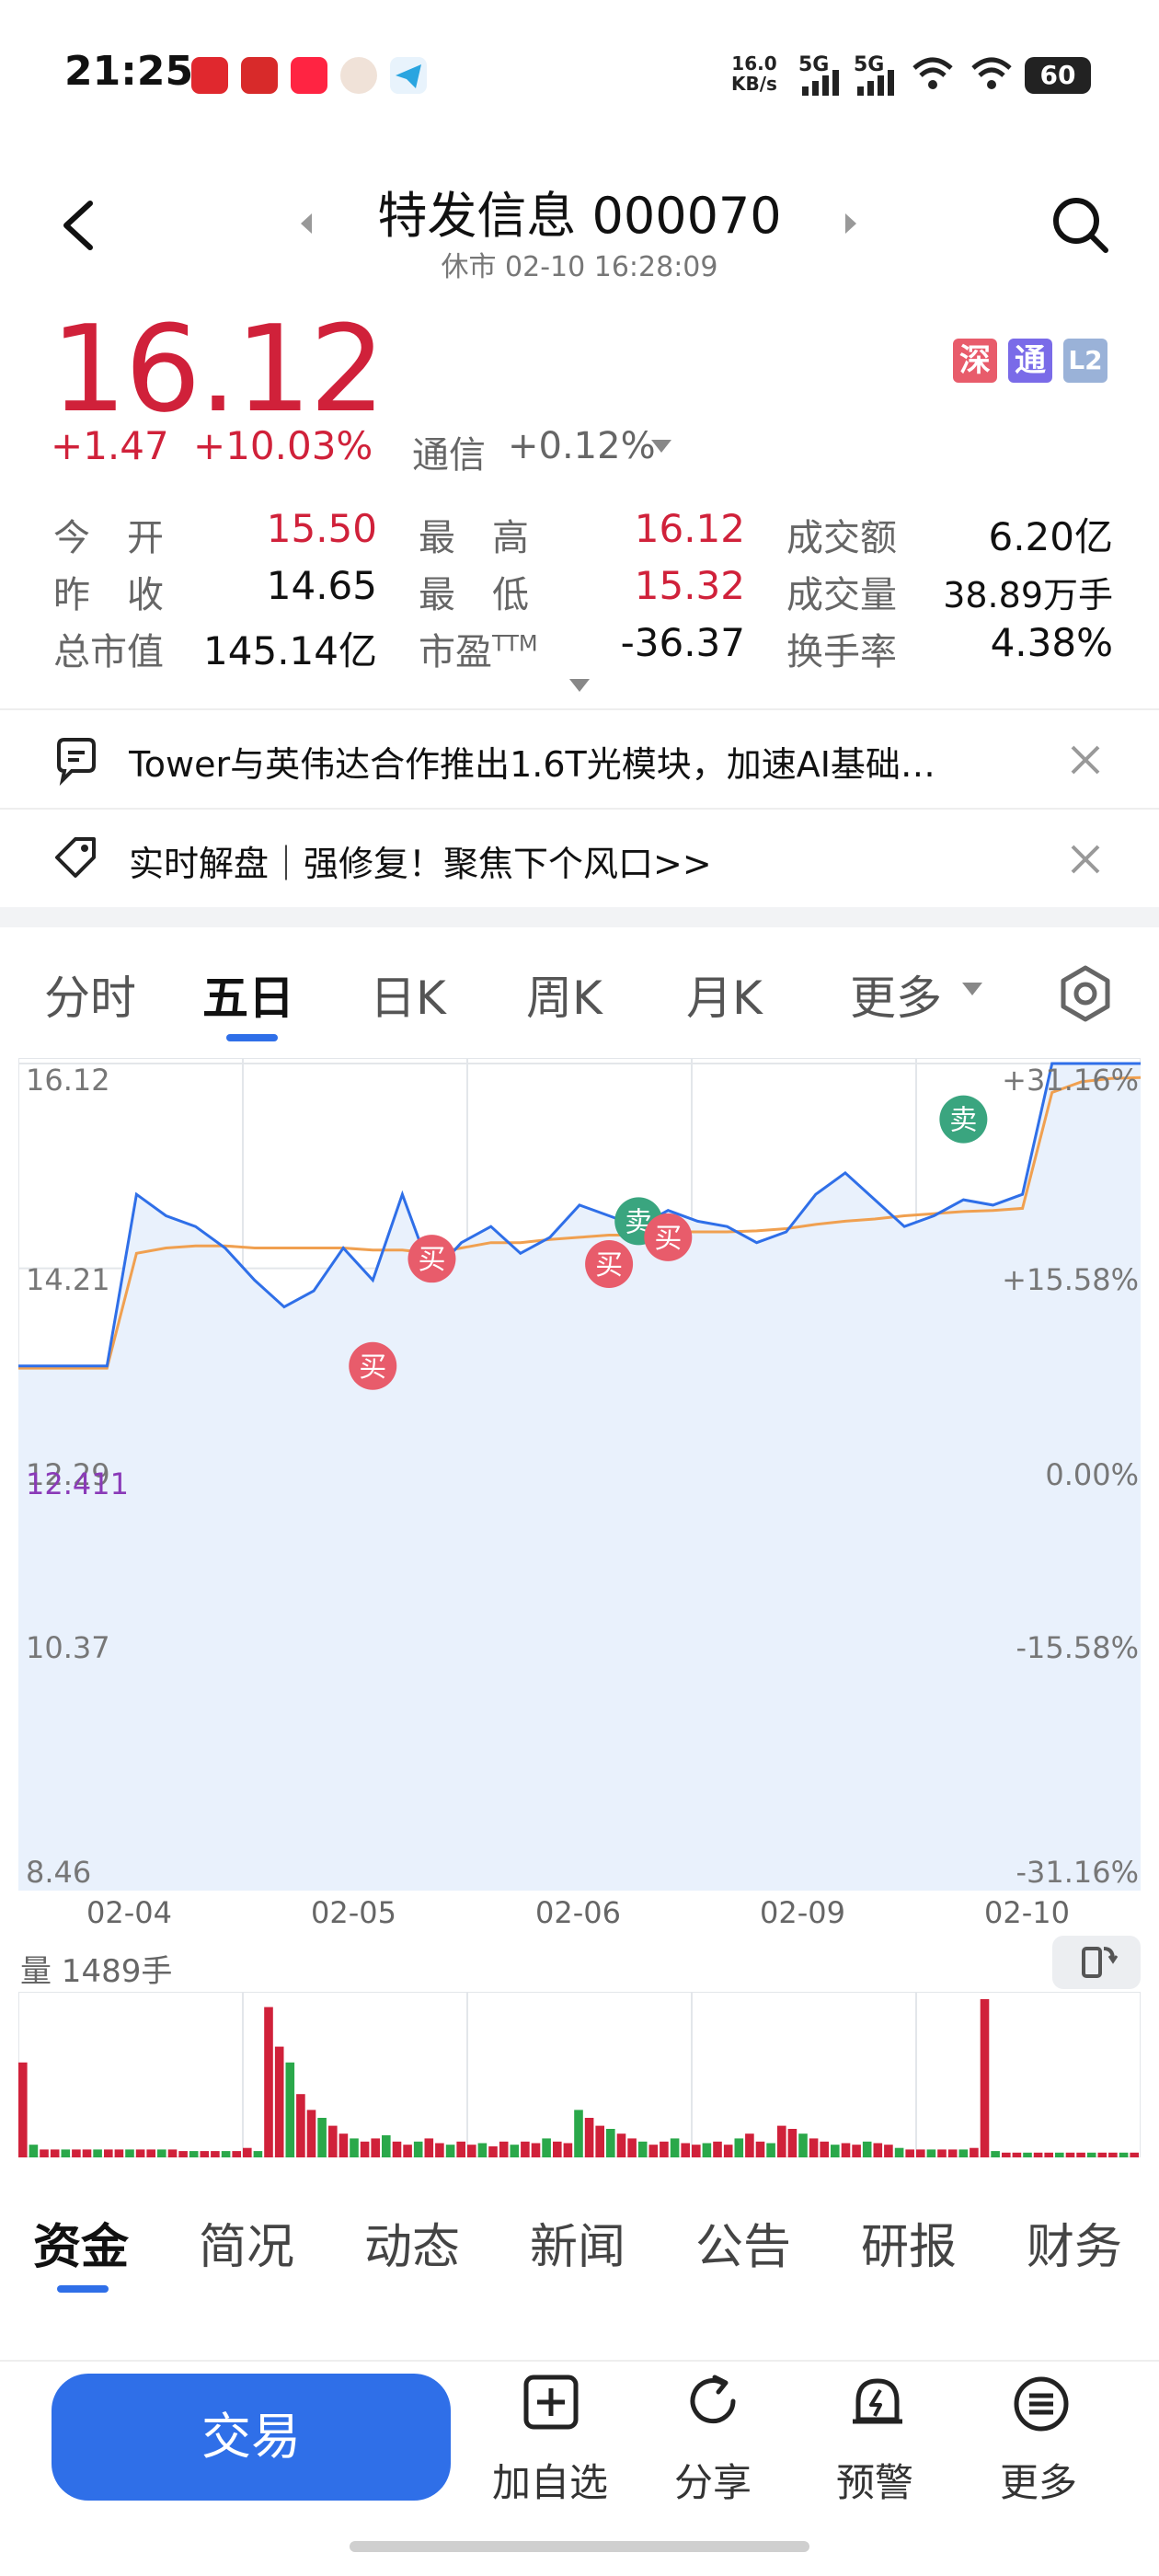 This screenshot has height=2576, width=1159. What do you see at coordinates (218, 369) in the screenshot?
I see `current-price: 16.12` at bounding box center [218, 369].